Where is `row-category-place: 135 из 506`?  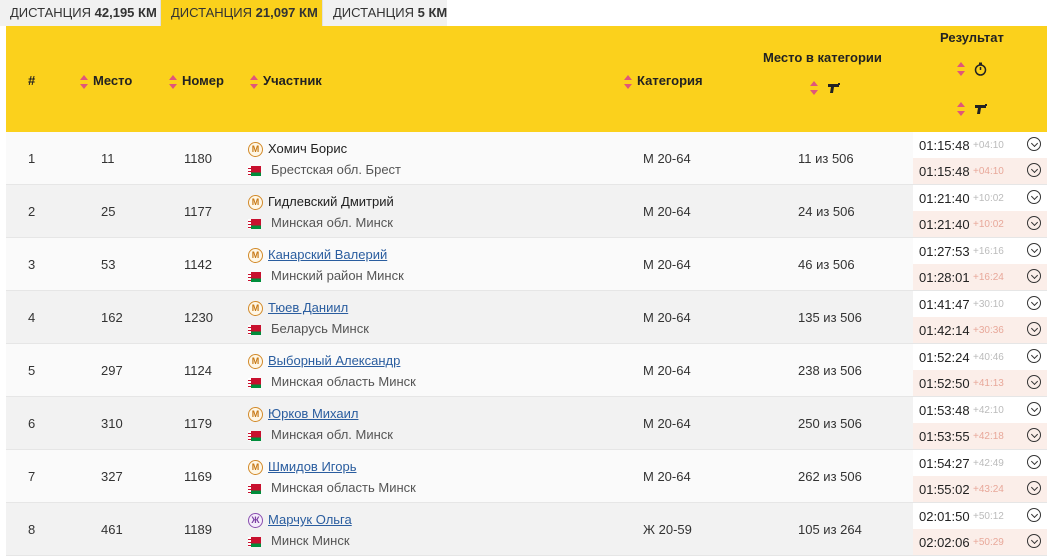
row-category-place: 135 из 506 is located at coordinates (830, 317).